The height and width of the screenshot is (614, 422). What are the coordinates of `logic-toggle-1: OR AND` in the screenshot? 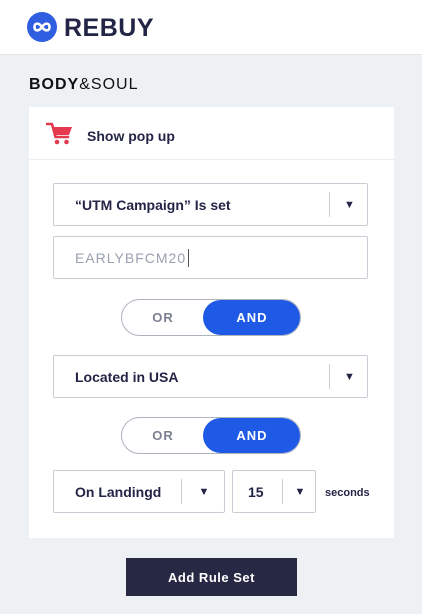 It's located at (211, 317).